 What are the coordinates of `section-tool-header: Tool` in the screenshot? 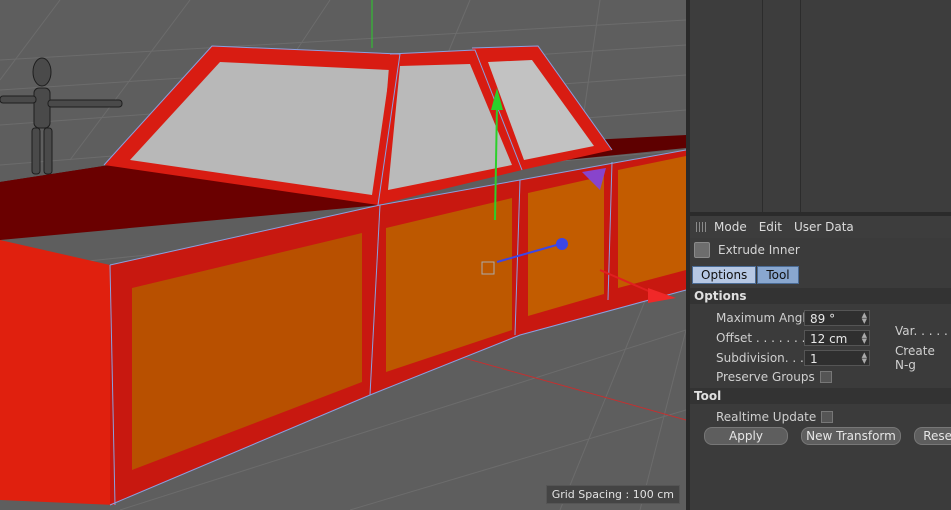 It's located at (820, 396).